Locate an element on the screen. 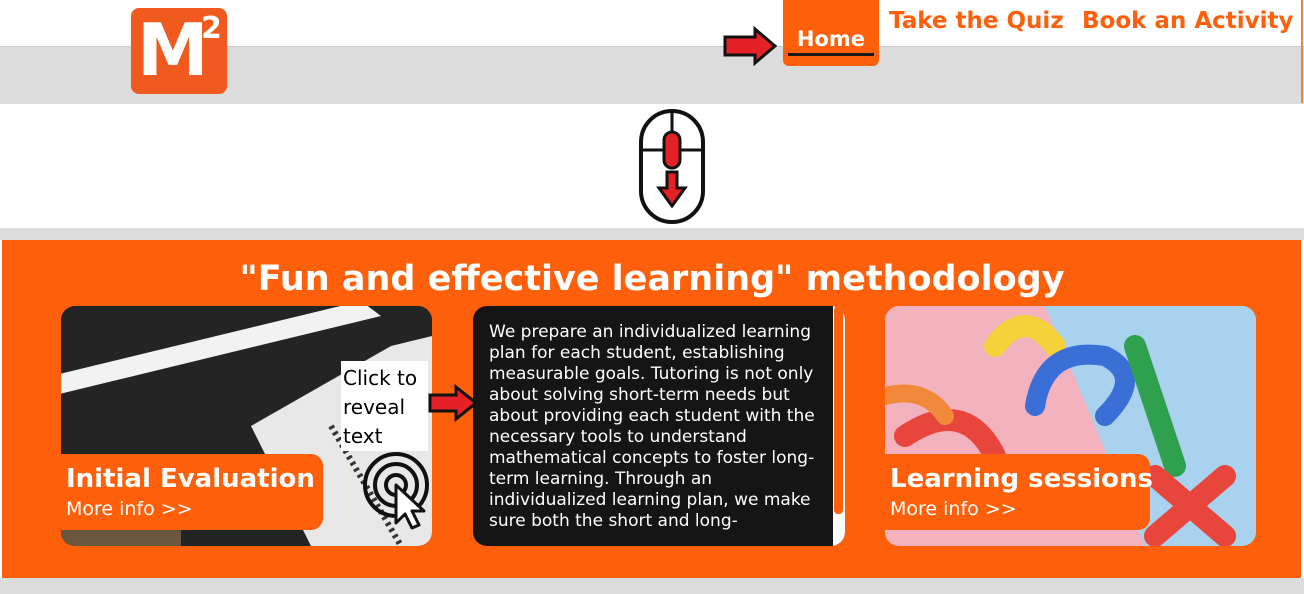 This screenshot has height=594, width=1304. card-scrollbar-thumb is located at coordinates (838, 410).